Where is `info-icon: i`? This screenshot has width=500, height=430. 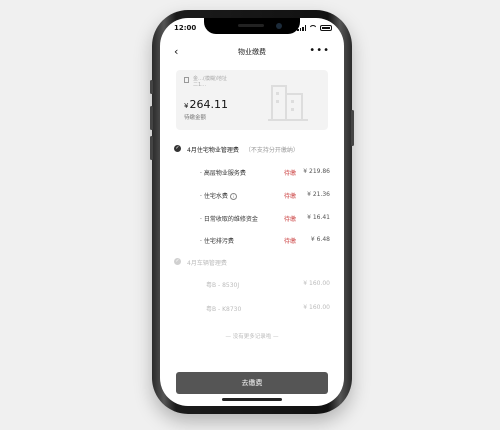 info-icon: i is located at coordinates (233, 196).